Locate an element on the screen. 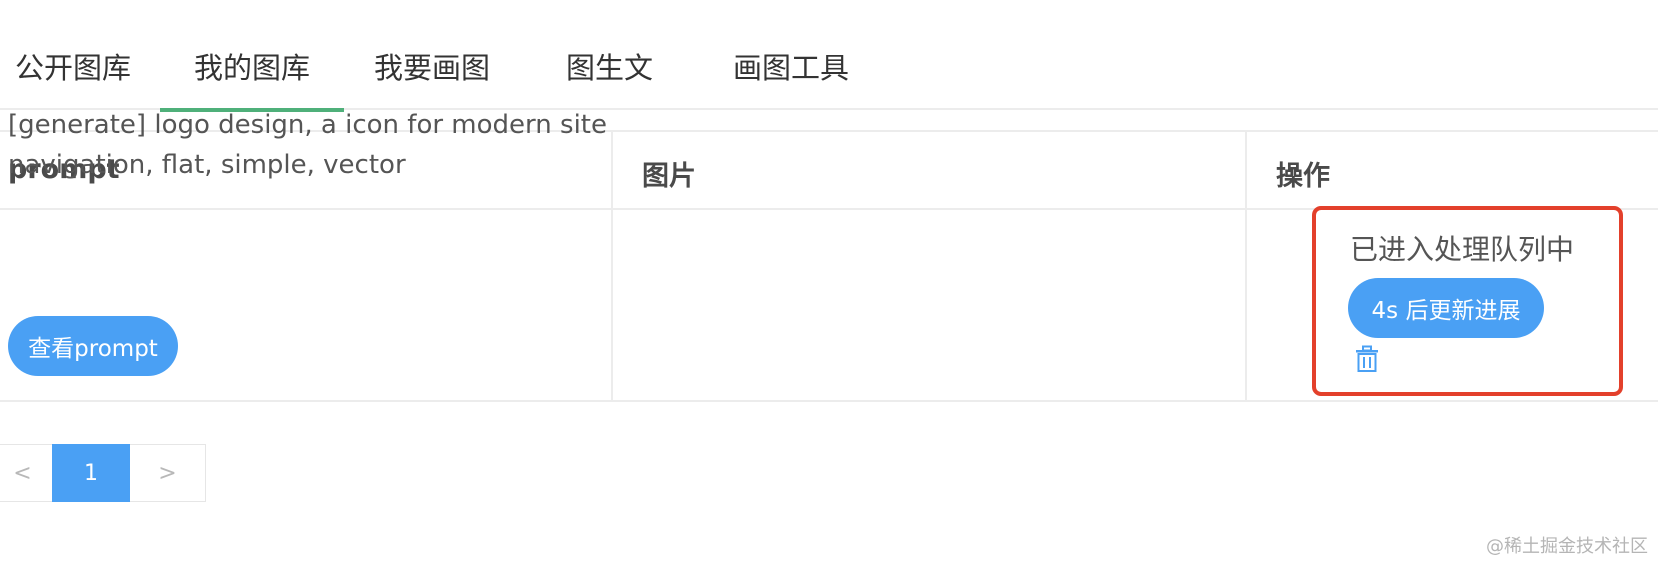 The image size is (1658, 570). tab-public-gallery: 公开图库 is located at coordinates (73, 78).